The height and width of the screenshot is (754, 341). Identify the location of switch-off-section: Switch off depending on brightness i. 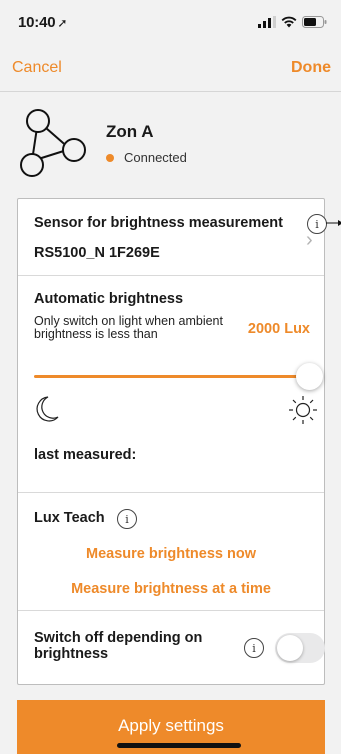
(171, 648).